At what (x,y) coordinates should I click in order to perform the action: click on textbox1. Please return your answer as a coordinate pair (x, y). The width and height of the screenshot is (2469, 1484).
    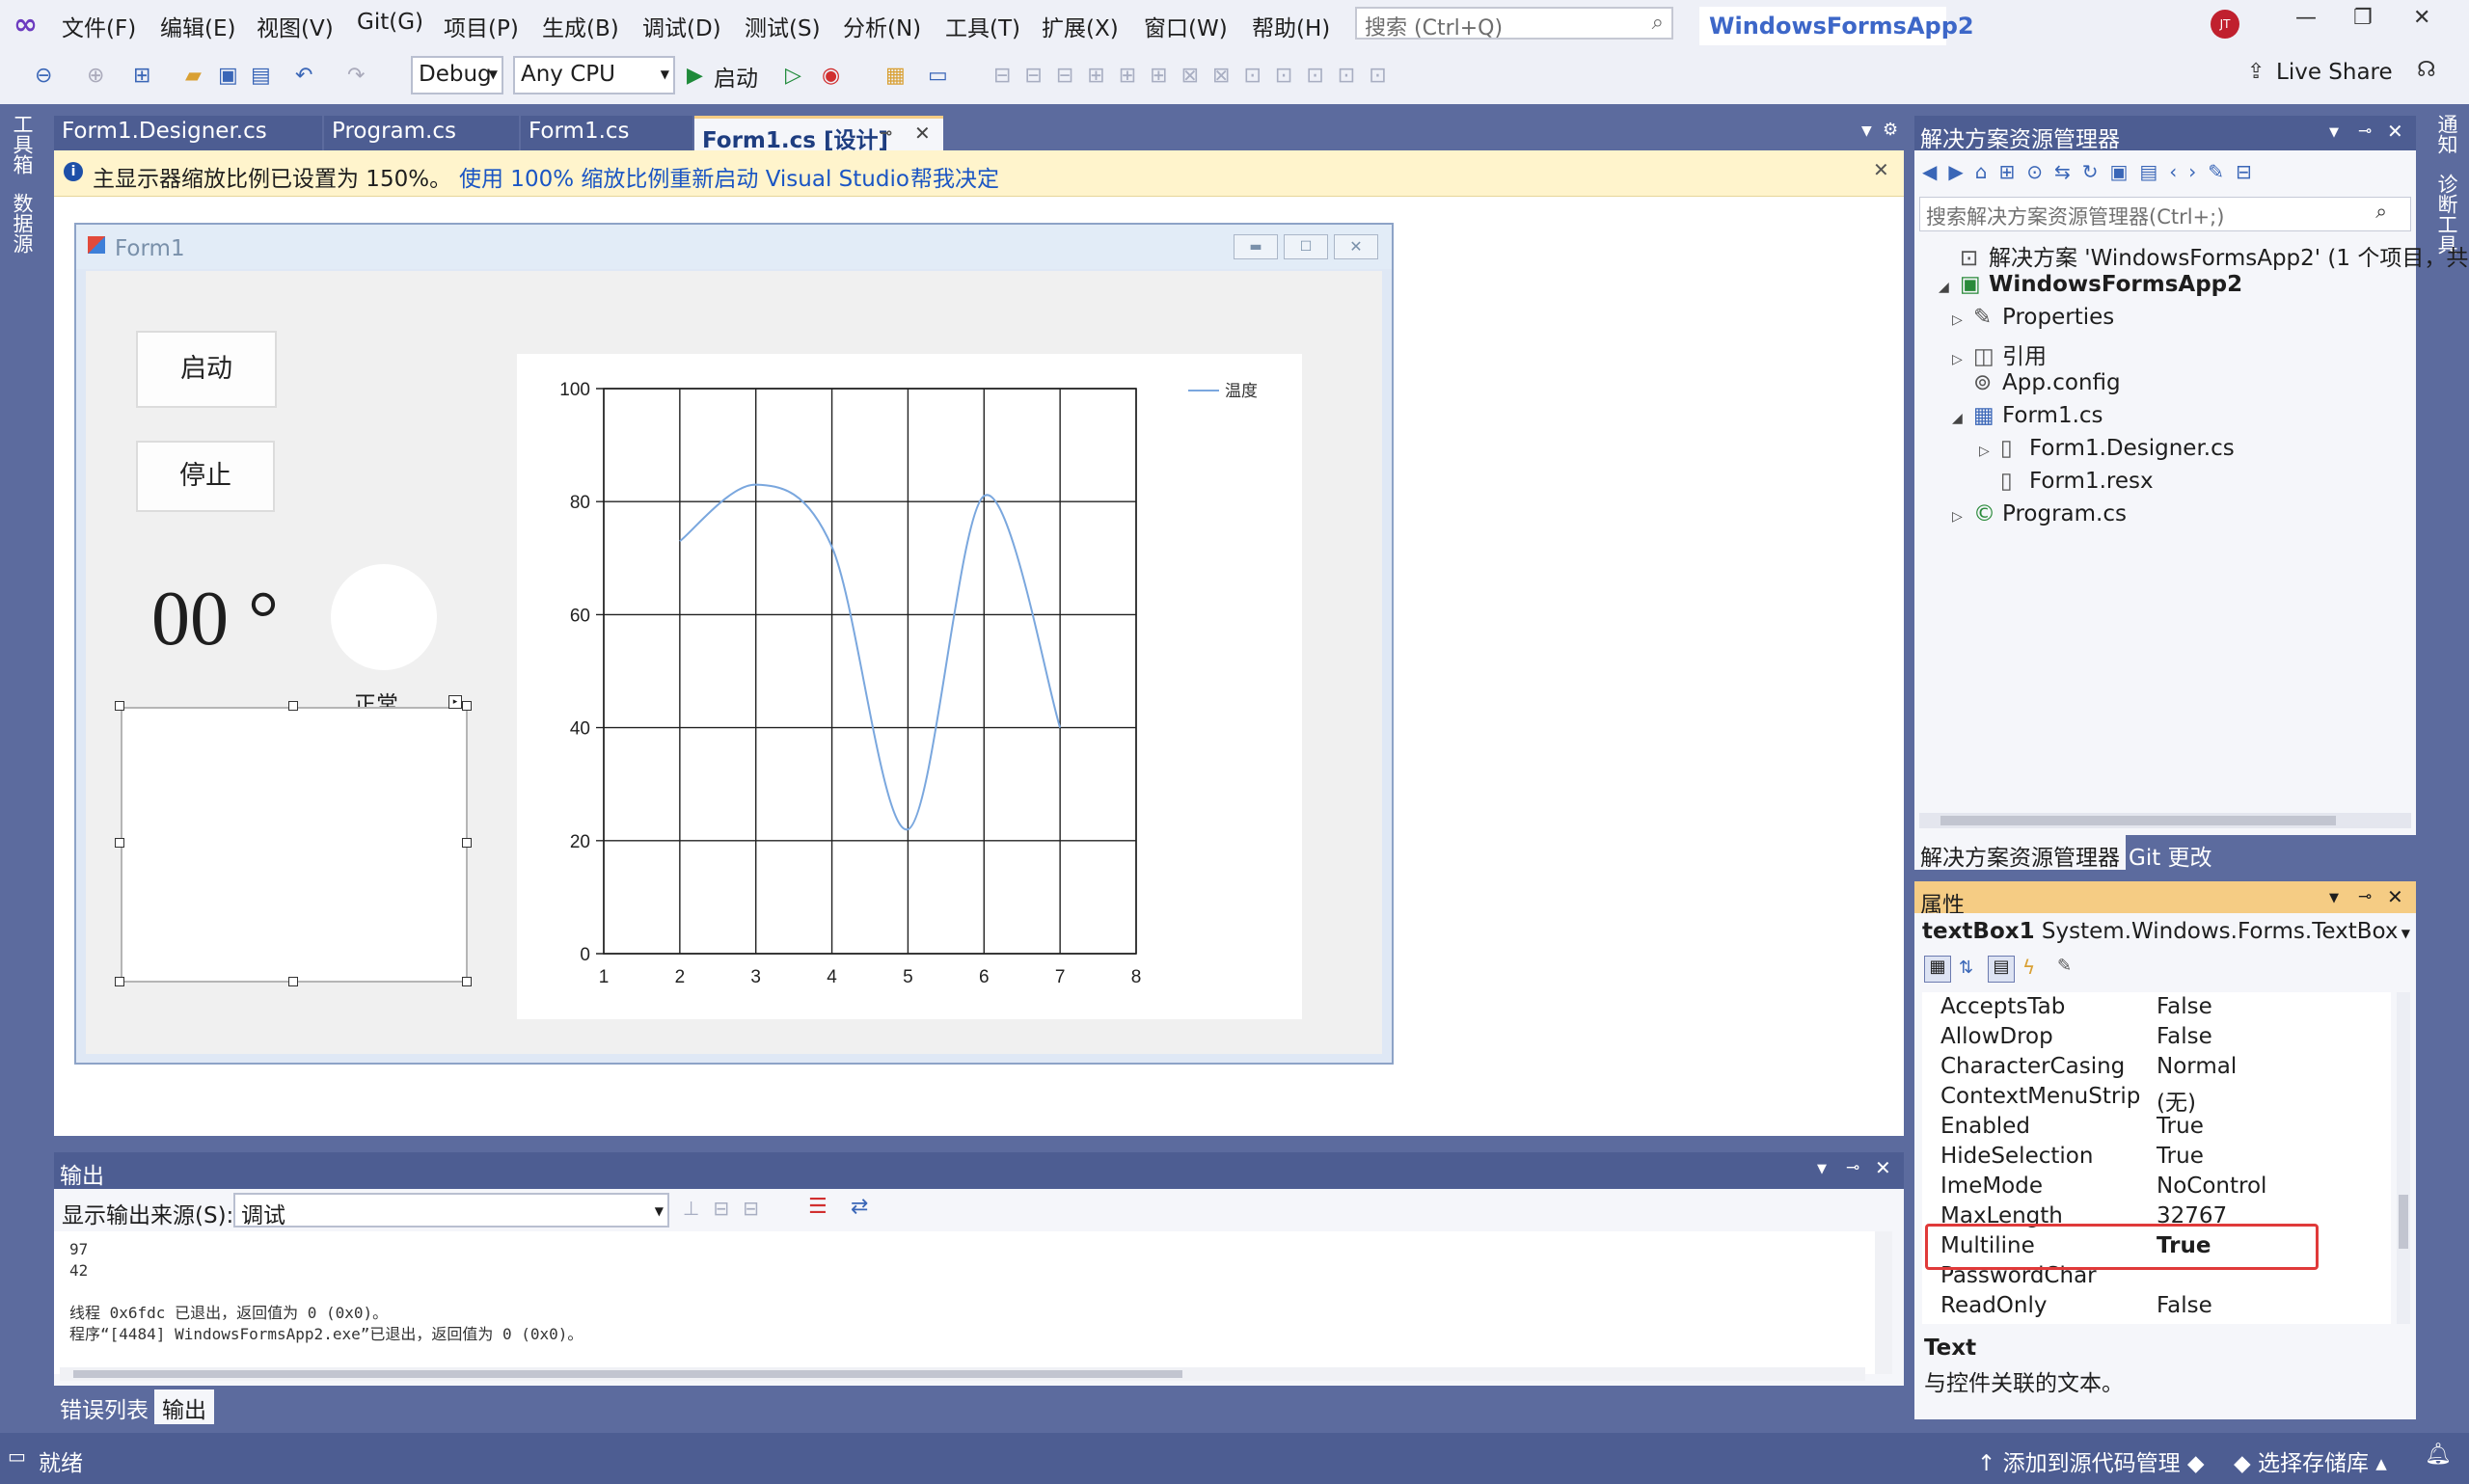
    Looking at the image, I should click on (294, 845).